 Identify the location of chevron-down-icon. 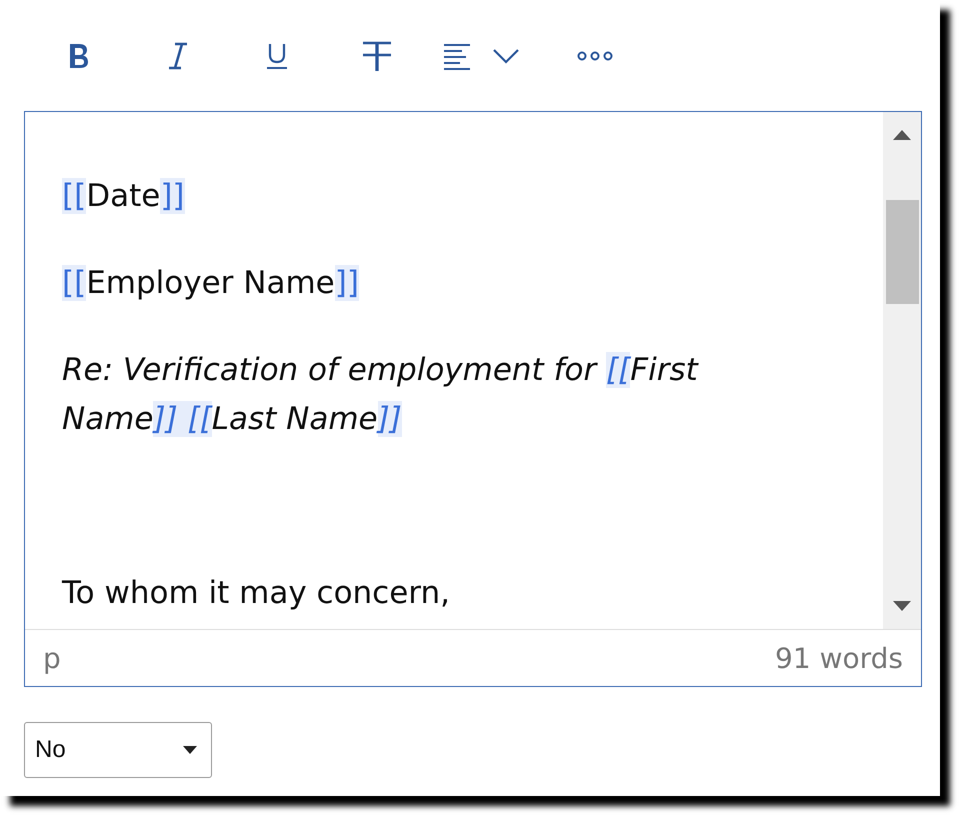
(506, 56).